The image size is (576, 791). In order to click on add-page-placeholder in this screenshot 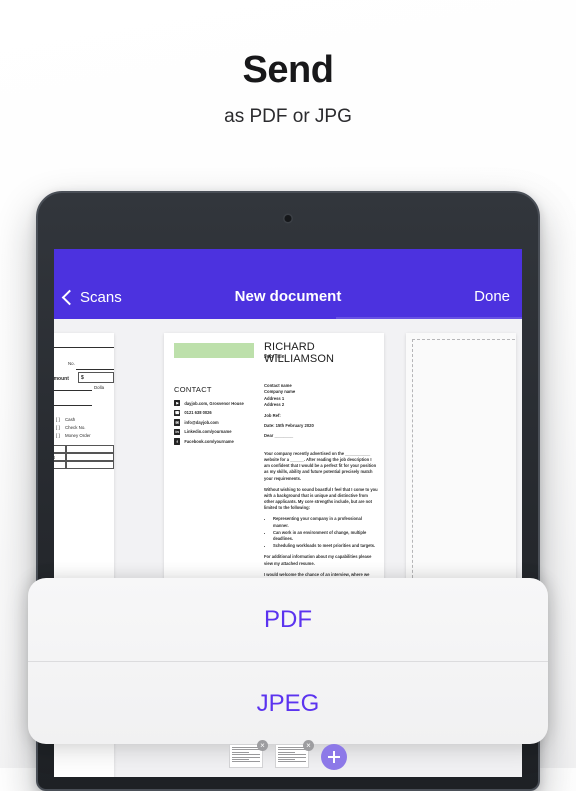, I will do `click(461, 461)`.